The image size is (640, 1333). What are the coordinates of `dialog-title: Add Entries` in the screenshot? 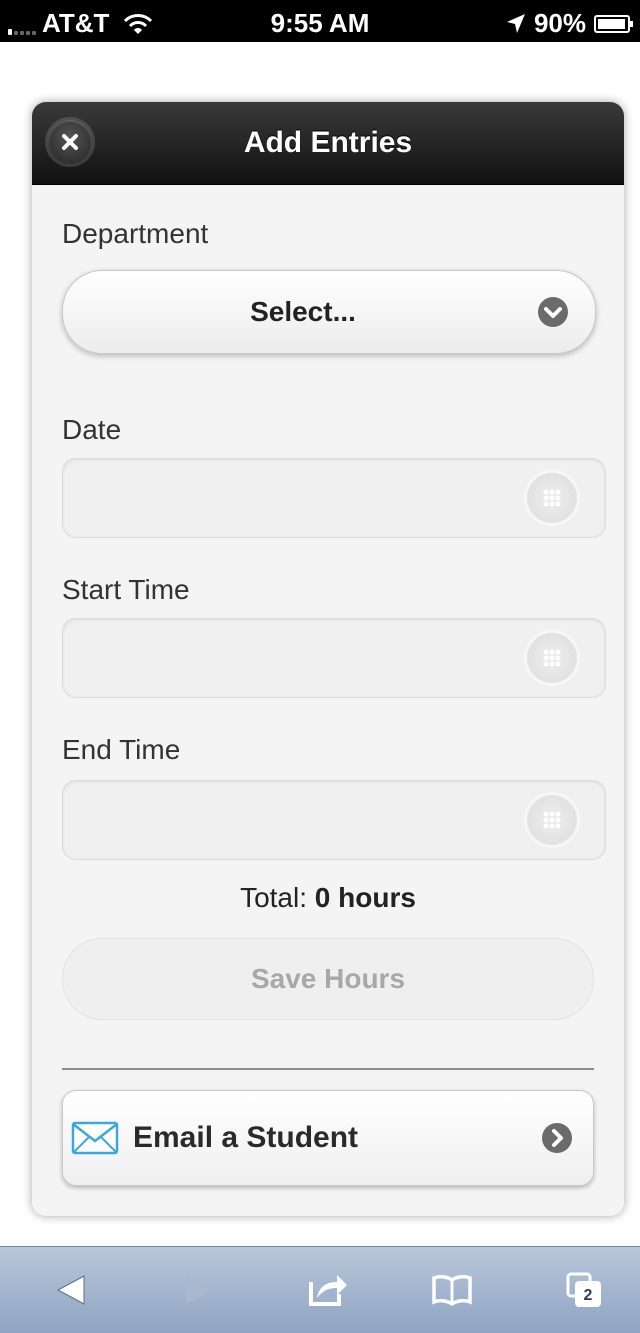 It's located at (328, 142).